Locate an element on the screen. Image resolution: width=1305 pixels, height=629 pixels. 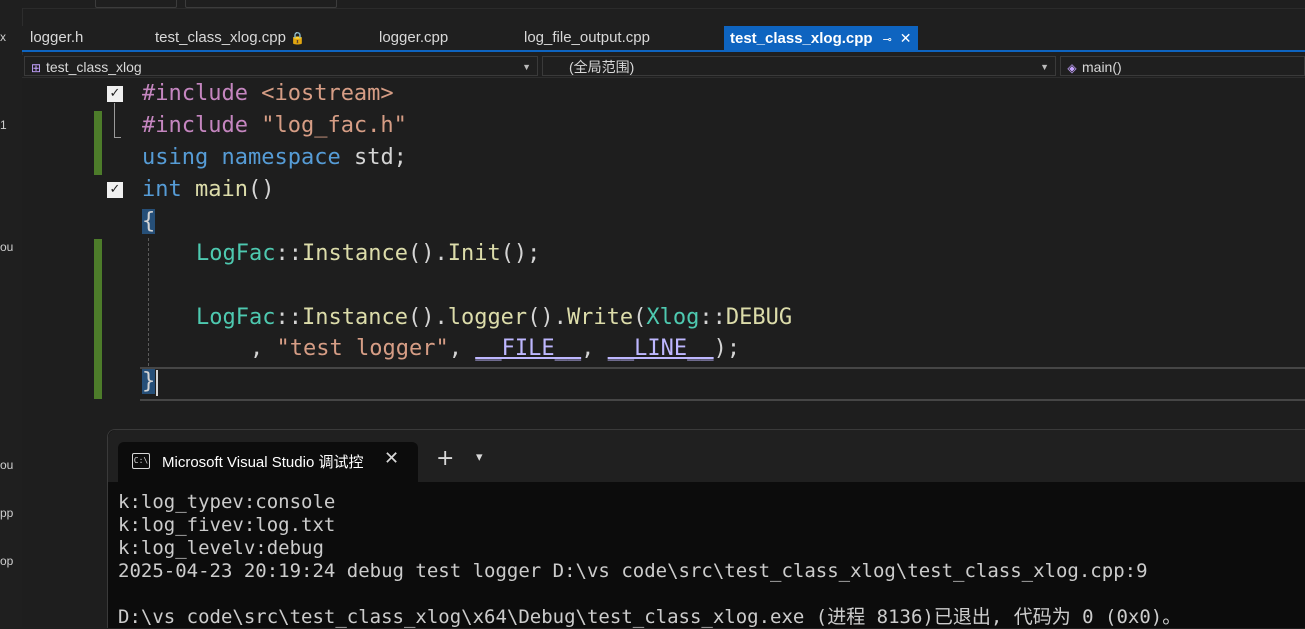
pin-icon: ⊸ is located at coordinates (887, 40).